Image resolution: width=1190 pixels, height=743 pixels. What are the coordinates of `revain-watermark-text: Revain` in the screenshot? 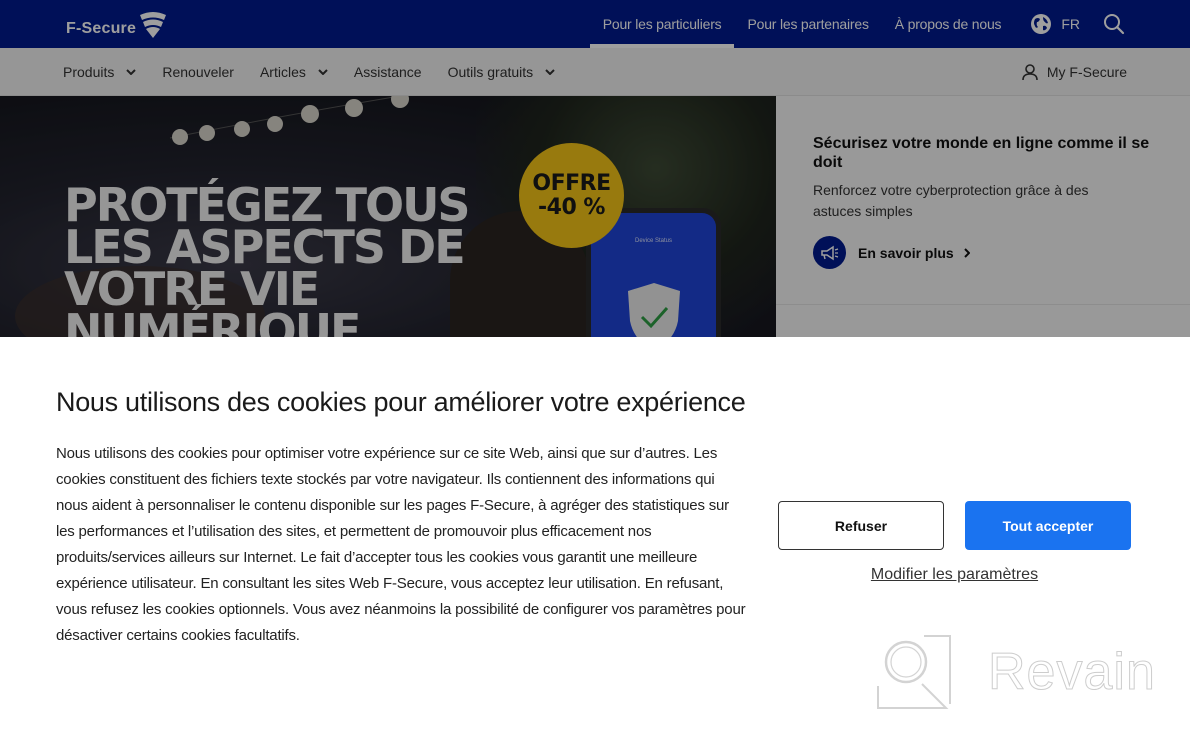 It's located at (1072, 672).